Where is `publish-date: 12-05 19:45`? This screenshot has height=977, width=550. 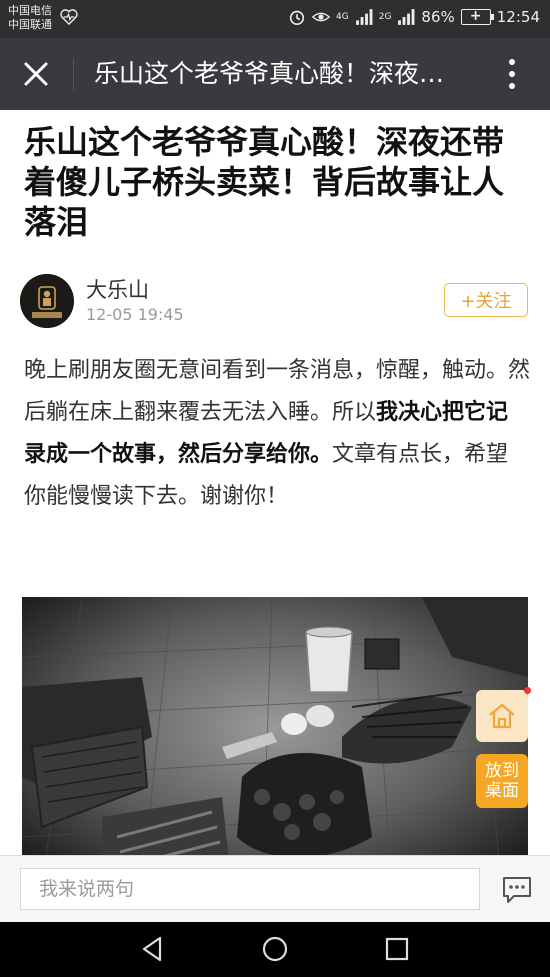 publish-date: 12-05 19:45 is located at coordinates (135, 314).